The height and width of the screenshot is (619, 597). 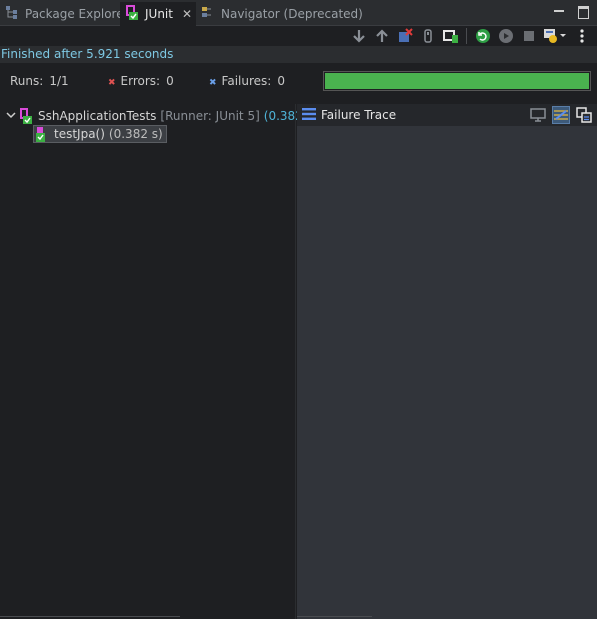 What do you see at coordinates (309, 115) in the screenshot?
I see `stack-trace-icon` at bounding box center [309, 115].